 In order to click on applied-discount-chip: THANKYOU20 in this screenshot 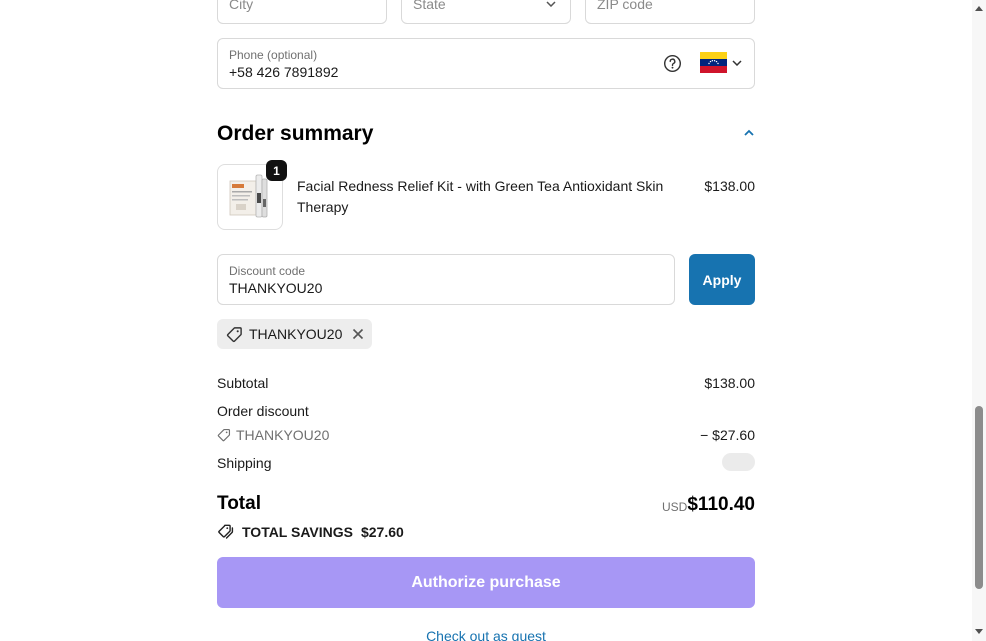, I will do `click(295, 334)`.